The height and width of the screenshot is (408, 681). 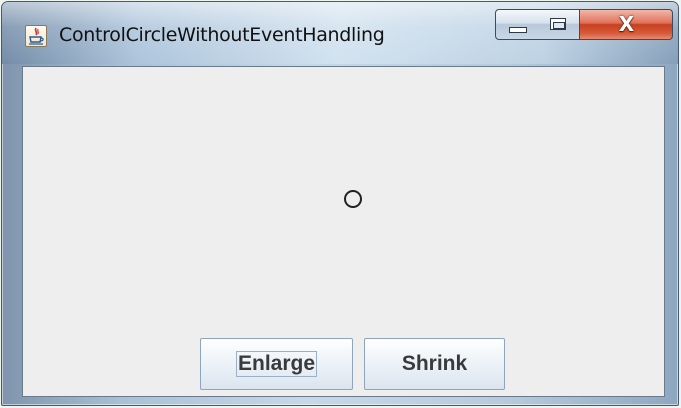 I want to click on window-title: ControlCircleWithoutEventHandling, so click(x=222, y=35).